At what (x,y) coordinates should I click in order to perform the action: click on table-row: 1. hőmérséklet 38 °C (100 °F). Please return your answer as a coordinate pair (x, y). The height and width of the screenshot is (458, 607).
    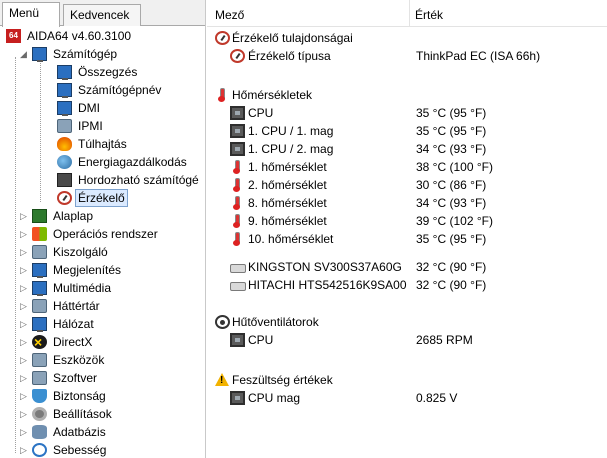
    Looking at the image, I should click on (407, 167).